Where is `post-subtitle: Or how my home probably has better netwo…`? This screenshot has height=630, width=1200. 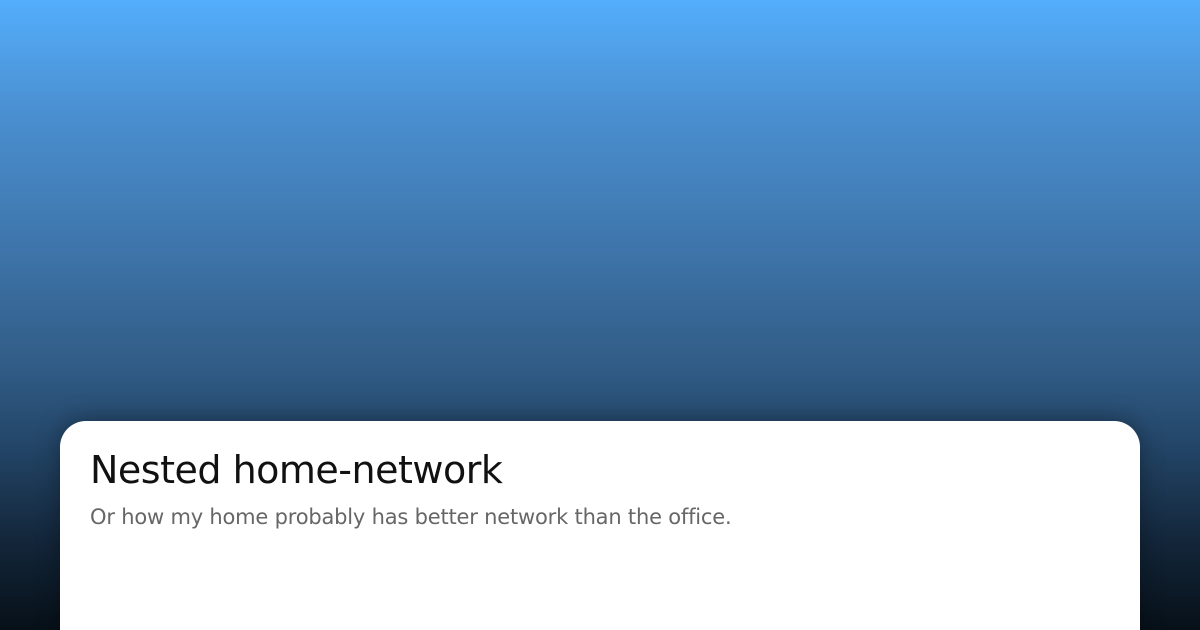 post-subtitle: Or how my home probably has better netwo… is located at coordinates (411, 517).